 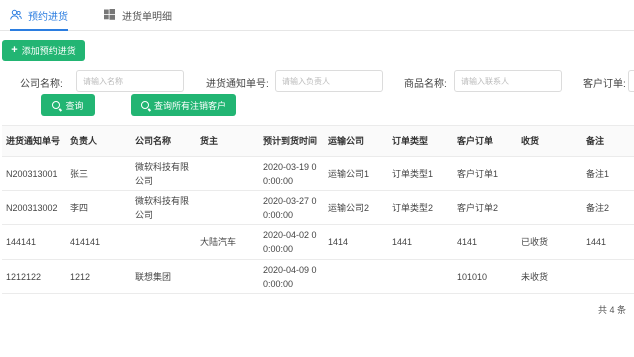 What do you see at coordinates (48, 51) in the screenshot?
I see `add-reservation-label: 添加预约进货` at bounding box center [48, 51].